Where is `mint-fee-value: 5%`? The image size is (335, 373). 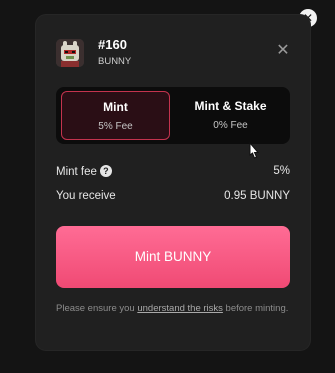 mint-fee-value: 5% is located at coordinates (281, 171).